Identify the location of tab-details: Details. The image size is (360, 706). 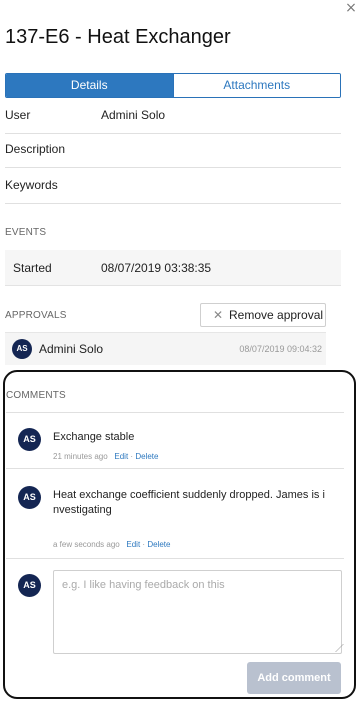
(89, 85).